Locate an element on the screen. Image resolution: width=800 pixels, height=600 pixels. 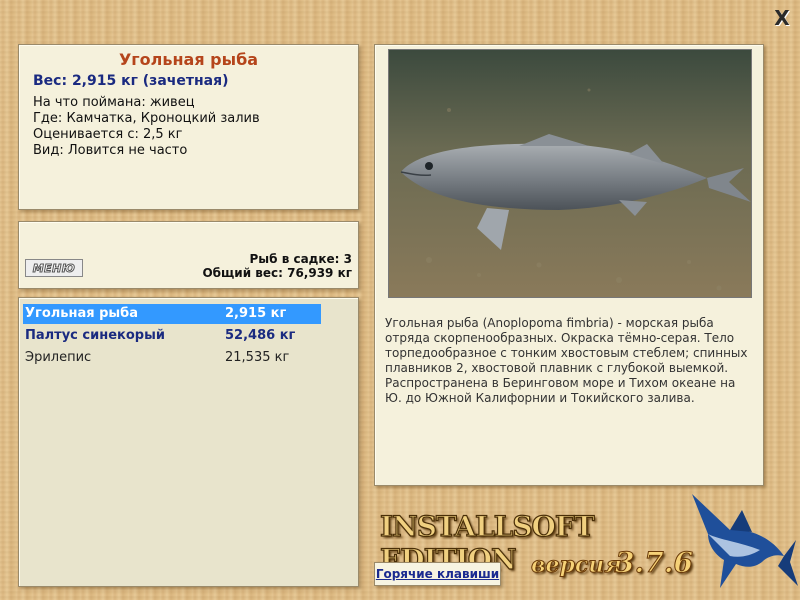
menu-button: МЕНЮ is located at coordinates (54, 268).